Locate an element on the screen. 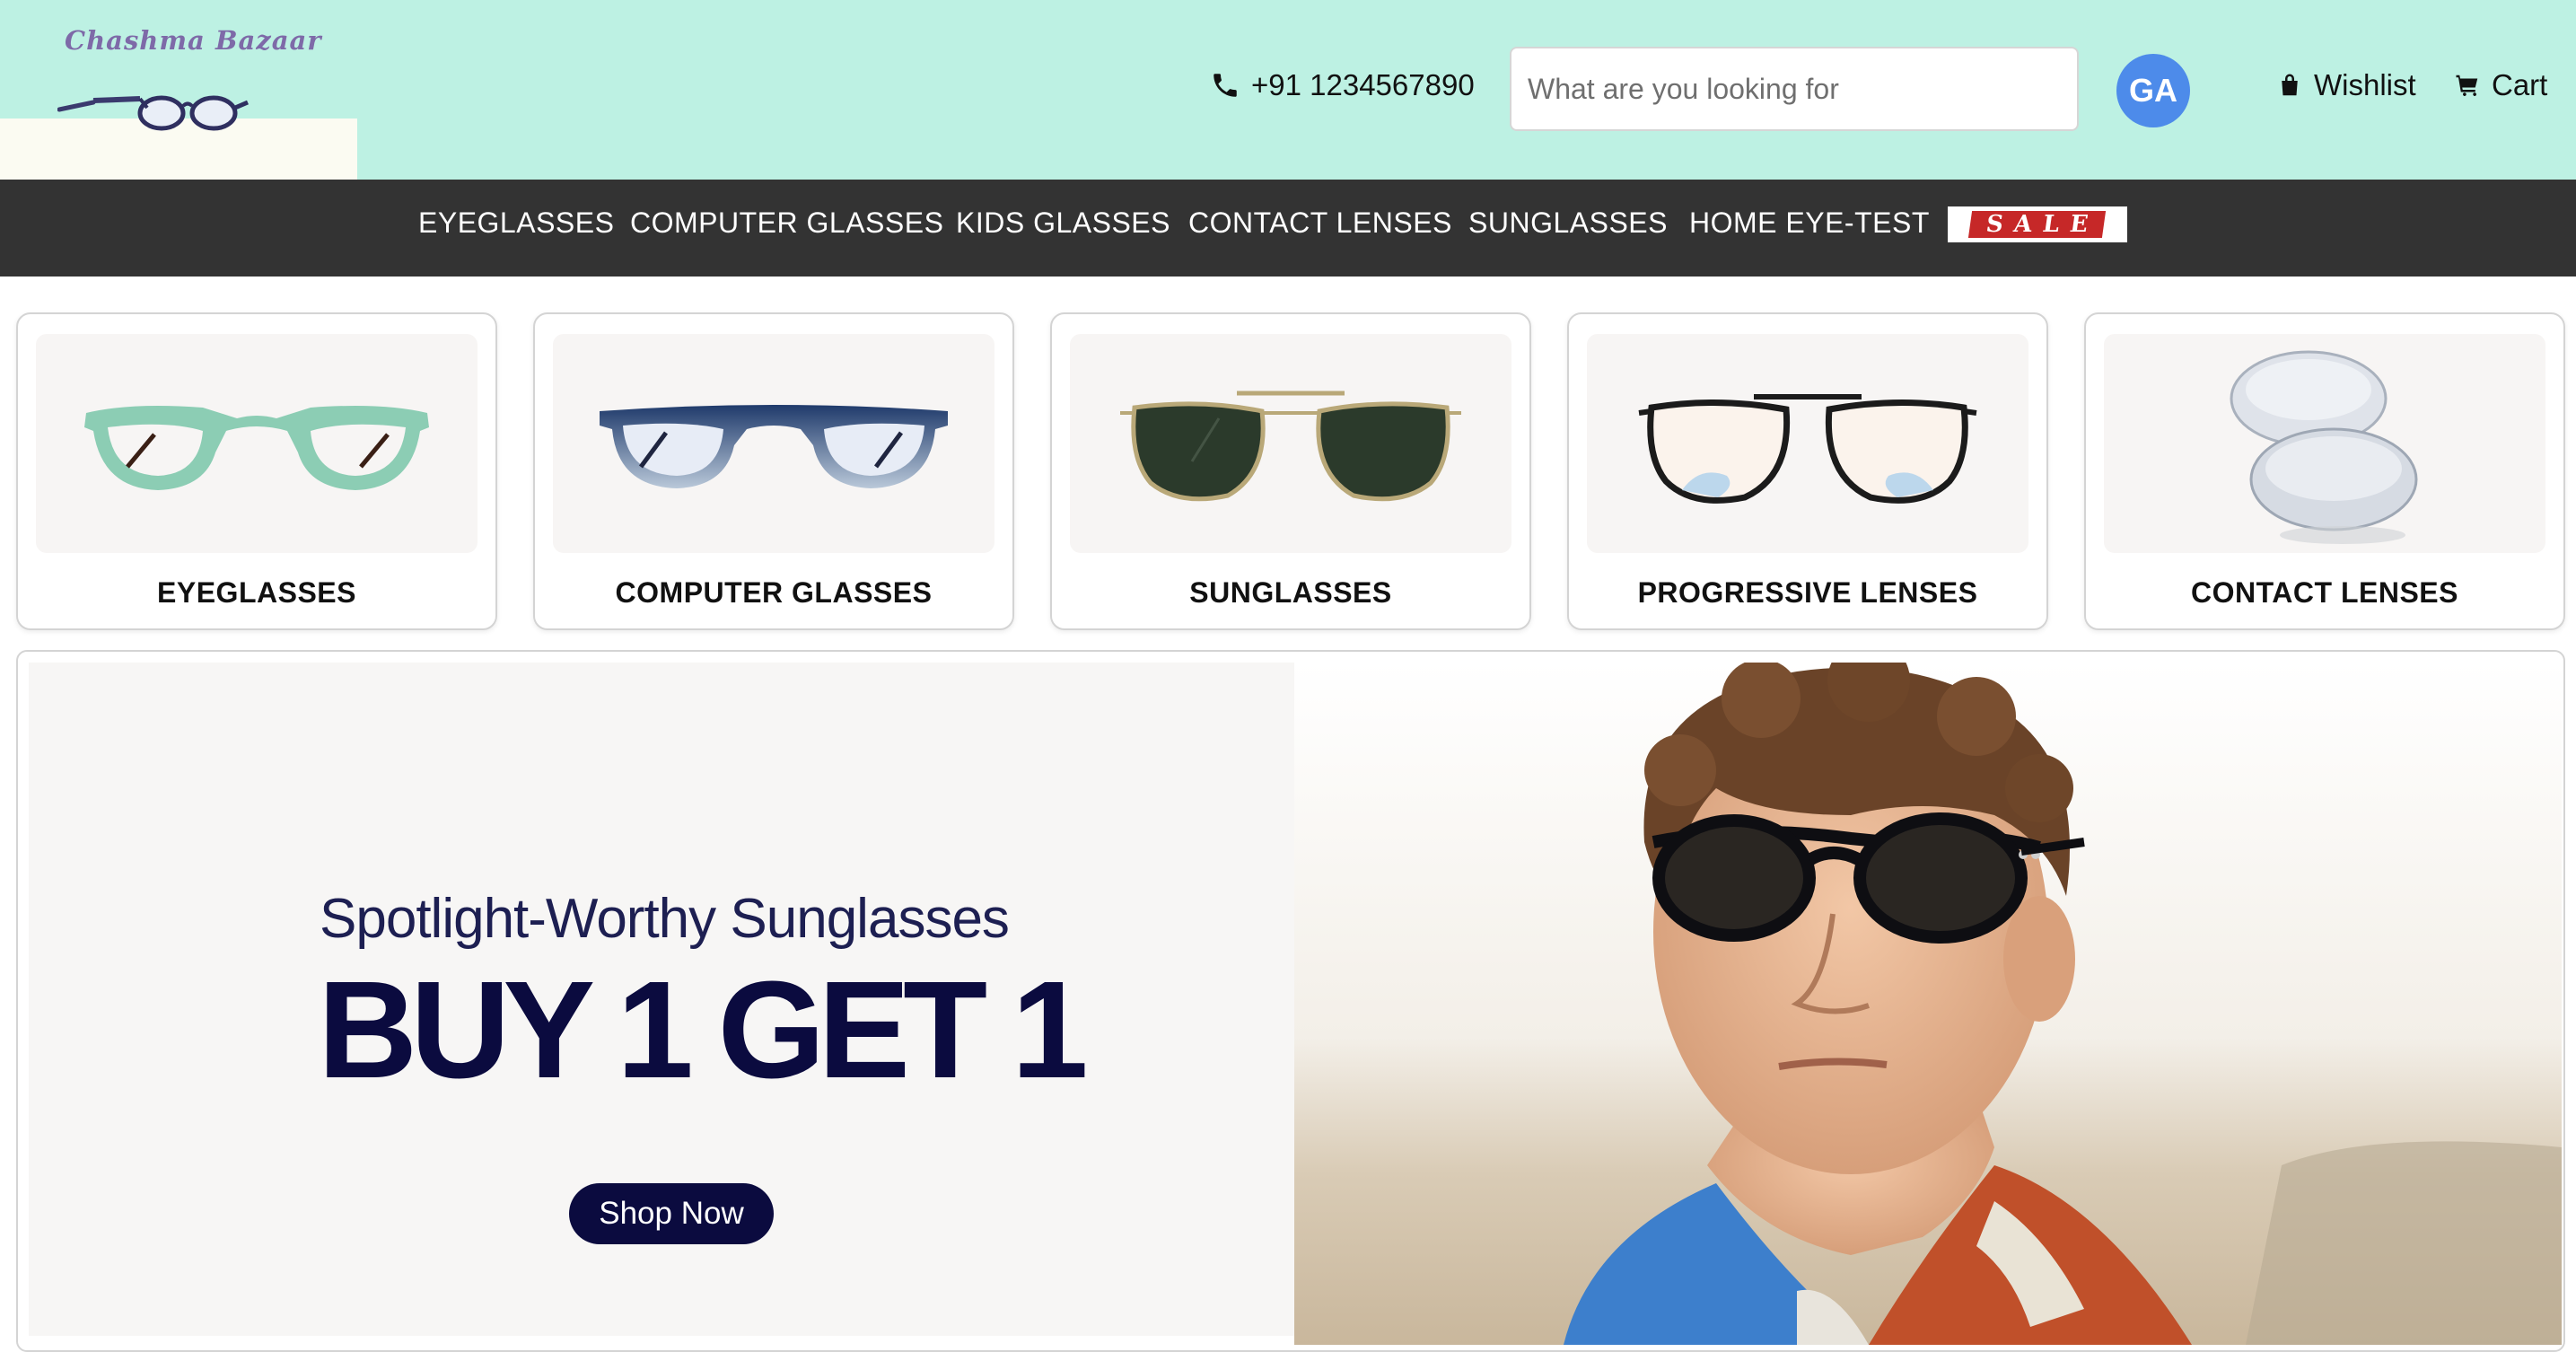 This screenshot has height=1352, width=2576. green-eyeglasses-icon is located at coordinates (256, 448).